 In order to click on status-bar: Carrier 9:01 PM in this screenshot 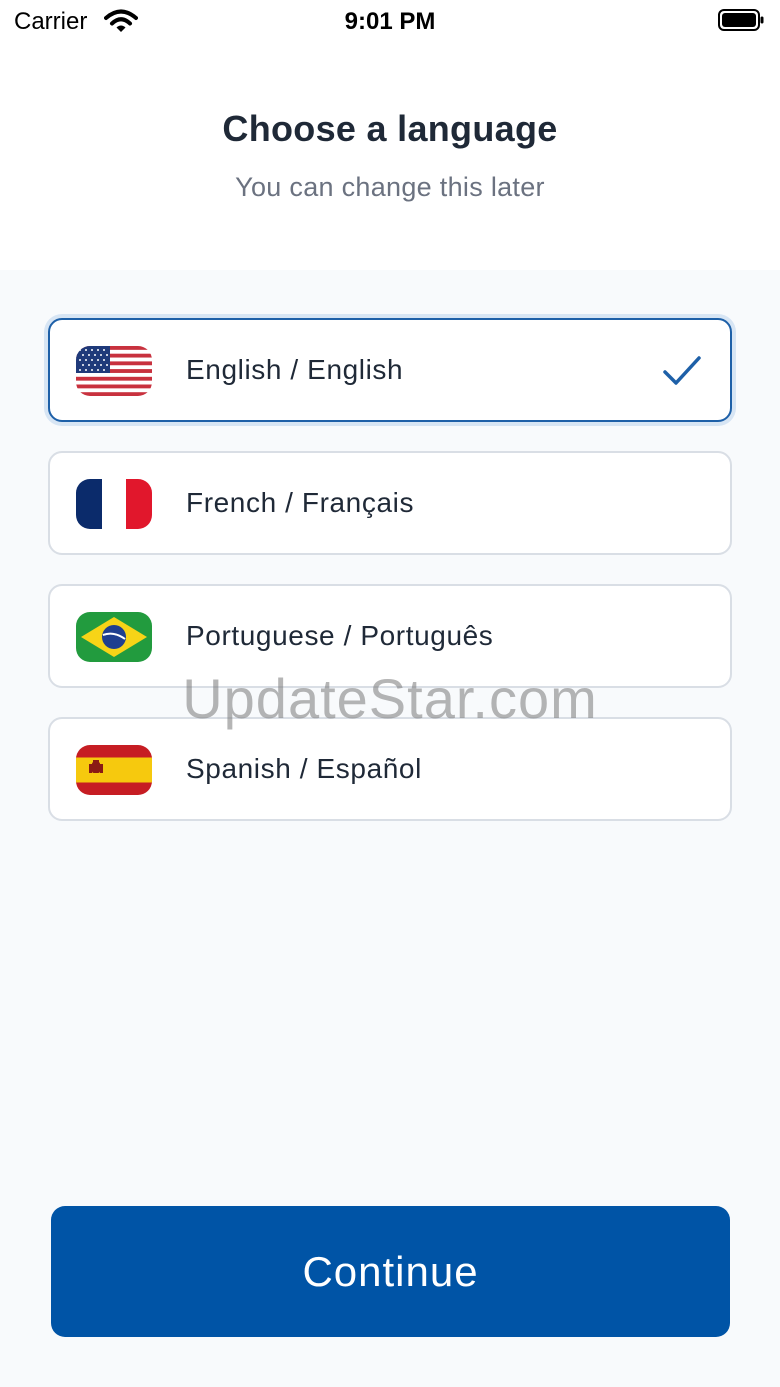, I will do `click(390, 22)`.